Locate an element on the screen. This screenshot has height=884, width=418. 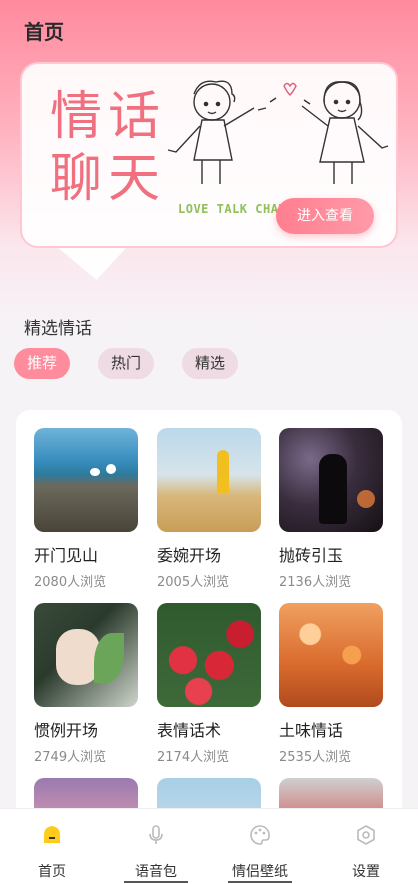
tabbar-item-home: 首页 is located at coordinates (52, 846).